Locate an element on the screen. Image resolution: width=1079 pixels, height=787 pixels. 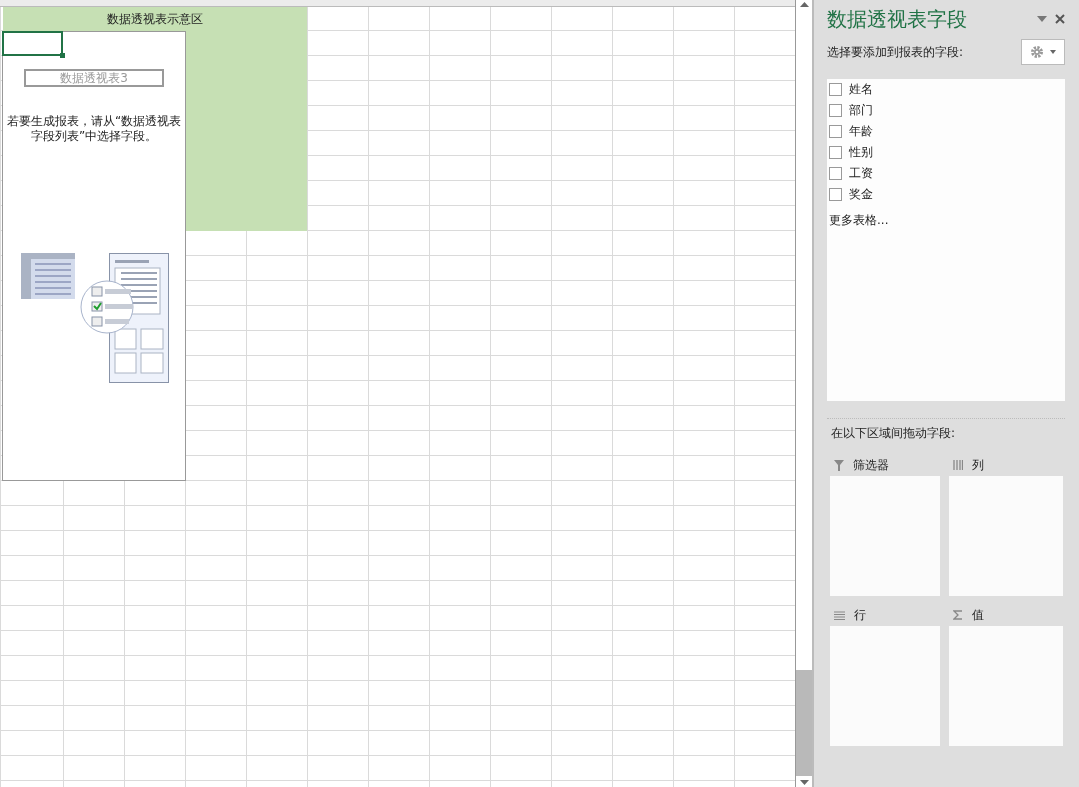
scroll-up-icon is located at coordinates (804, 4).